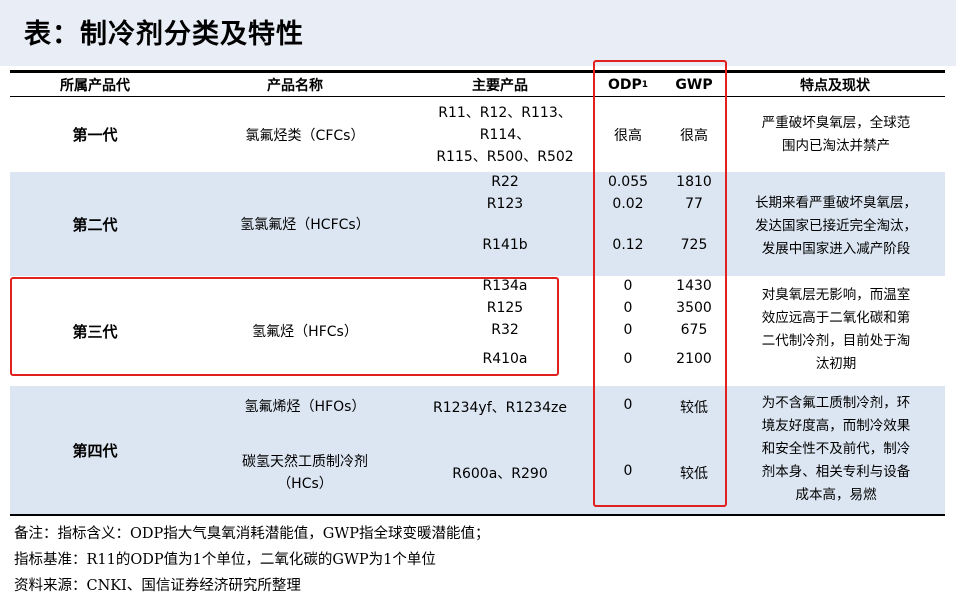 The image size is (956, 600). What do you see at coordinates (660, 283) in the screenshot?
I see `odp-gwp-highlight-box` at bounding box center [660, 283].